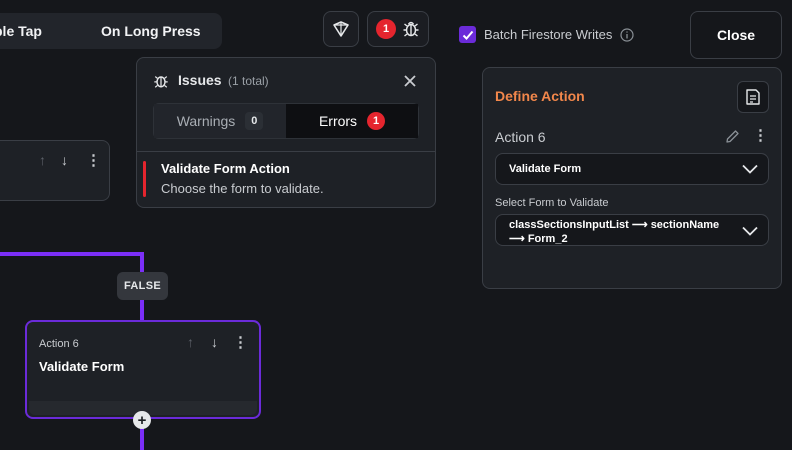 The height and width of the screenshot is (450, 792). Describe the element at coordinates (254, 121) in the screenshot. I see `warnings-count-badge: 0` at that location.